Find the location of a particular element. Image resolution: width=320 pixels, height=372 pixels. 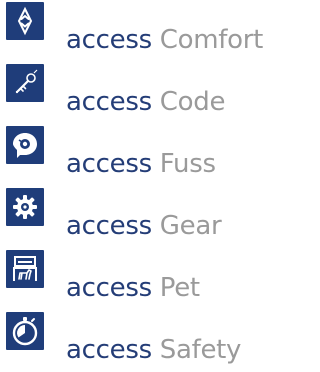

list-item-label: access Pet is located at coordinates (133, 288).